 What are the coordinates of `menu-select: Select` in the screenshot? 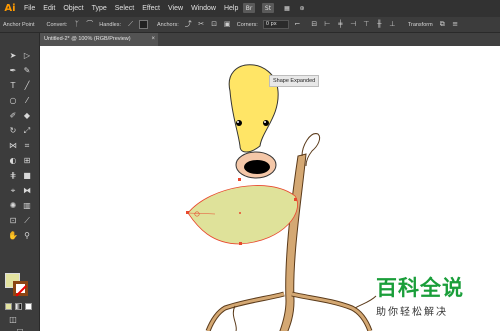 It's located at (124, 8).